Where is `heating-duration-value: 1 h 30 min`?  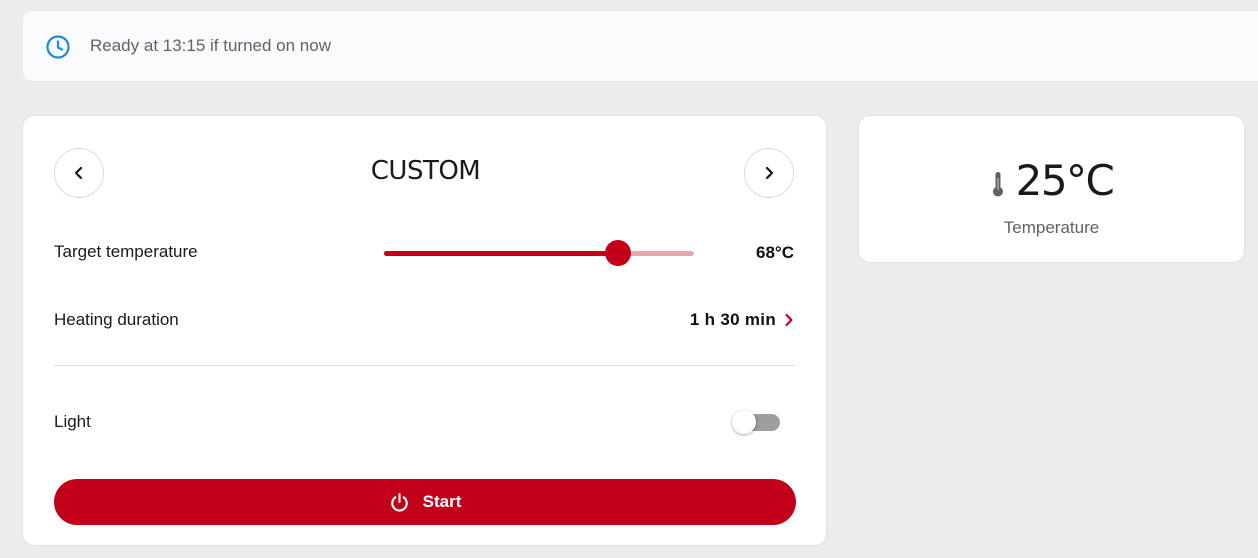
heating-duration-value: 1 h 30 min is located at coordinates (732, 319).